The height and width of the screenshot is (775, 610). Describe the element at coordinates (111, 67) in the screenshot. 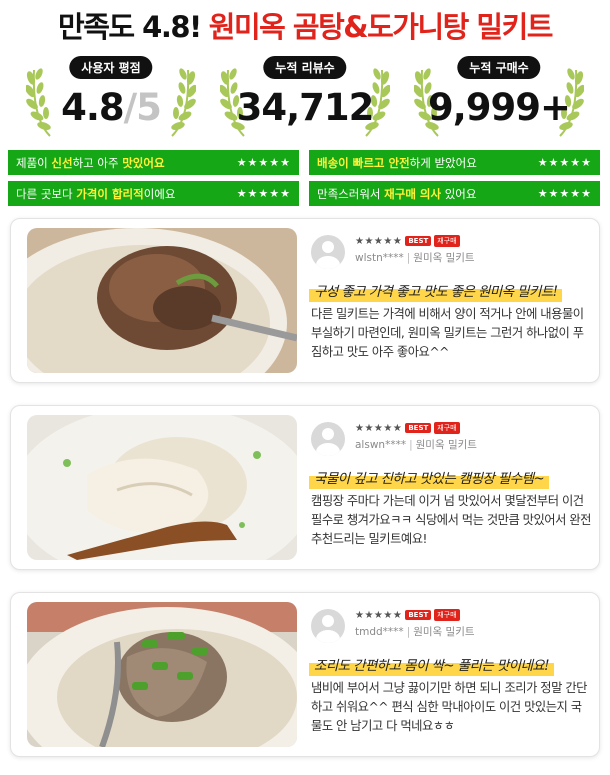

I see `stat-label: 사용자 평점` at that location.